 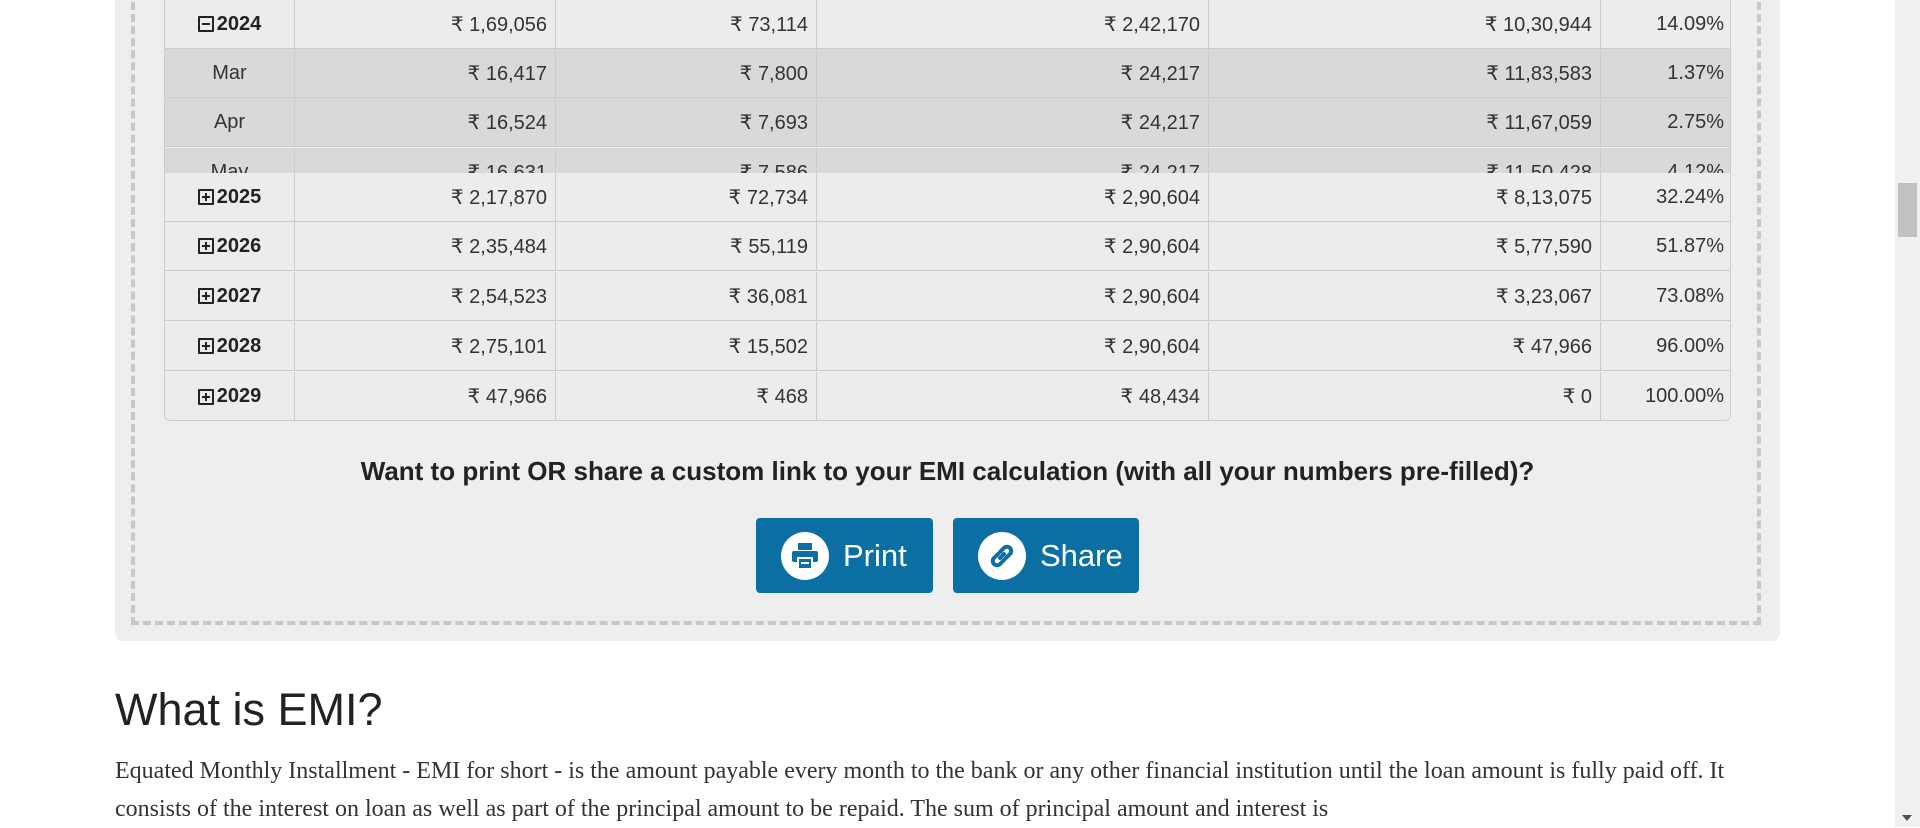 I want to click on loan-paid-cell: 1.37%, so click(x=1695, y=72).